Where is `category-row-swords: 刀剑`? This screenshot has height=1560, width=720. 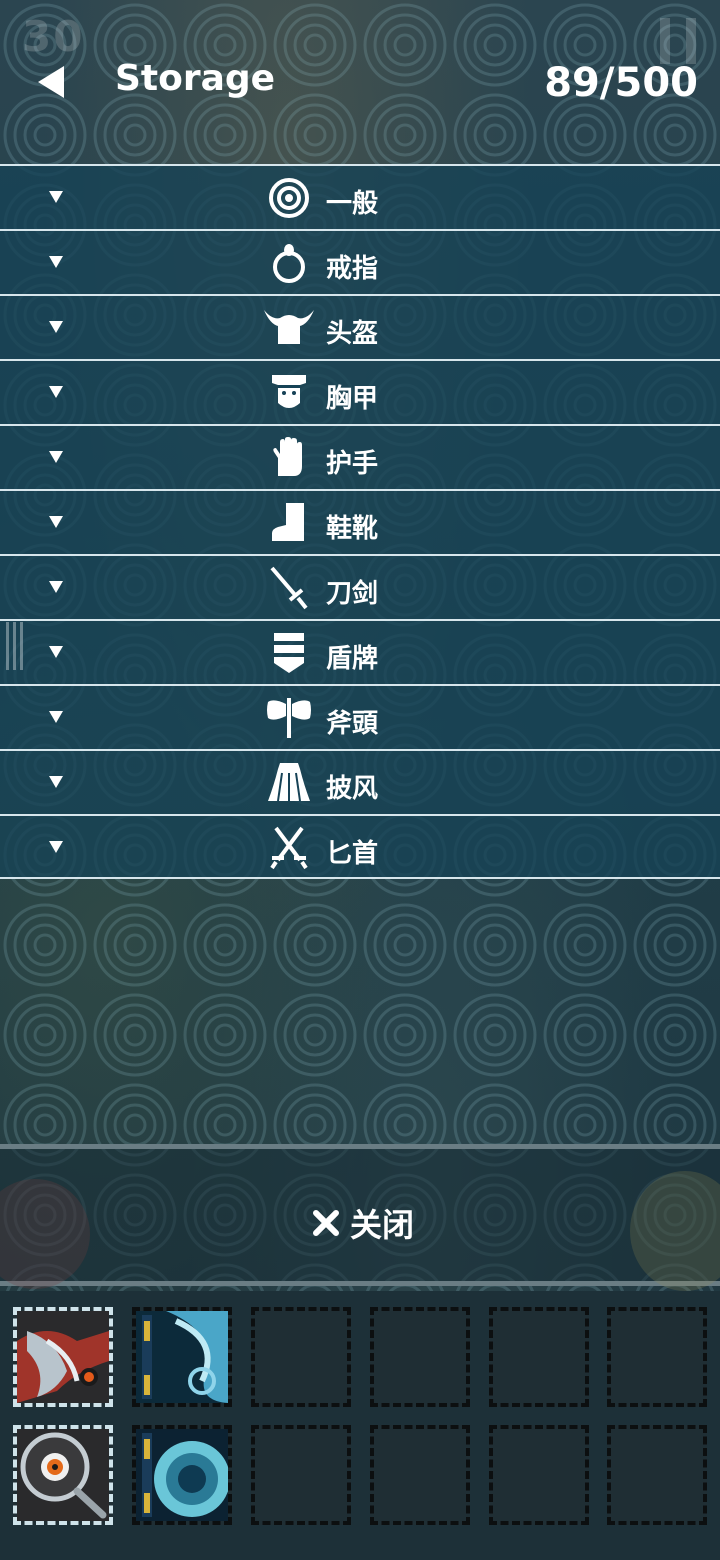 category-row-swords: 刀剑 is located at coordinates (360, 586).